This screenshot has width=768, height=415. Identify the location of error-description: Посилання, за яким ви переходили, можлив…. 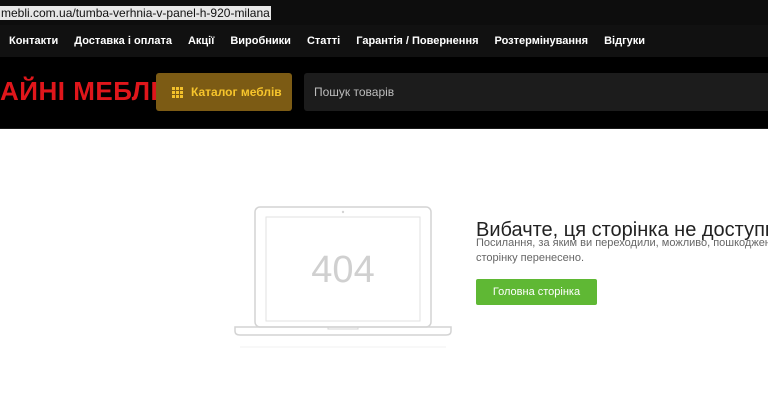
(622, 251).